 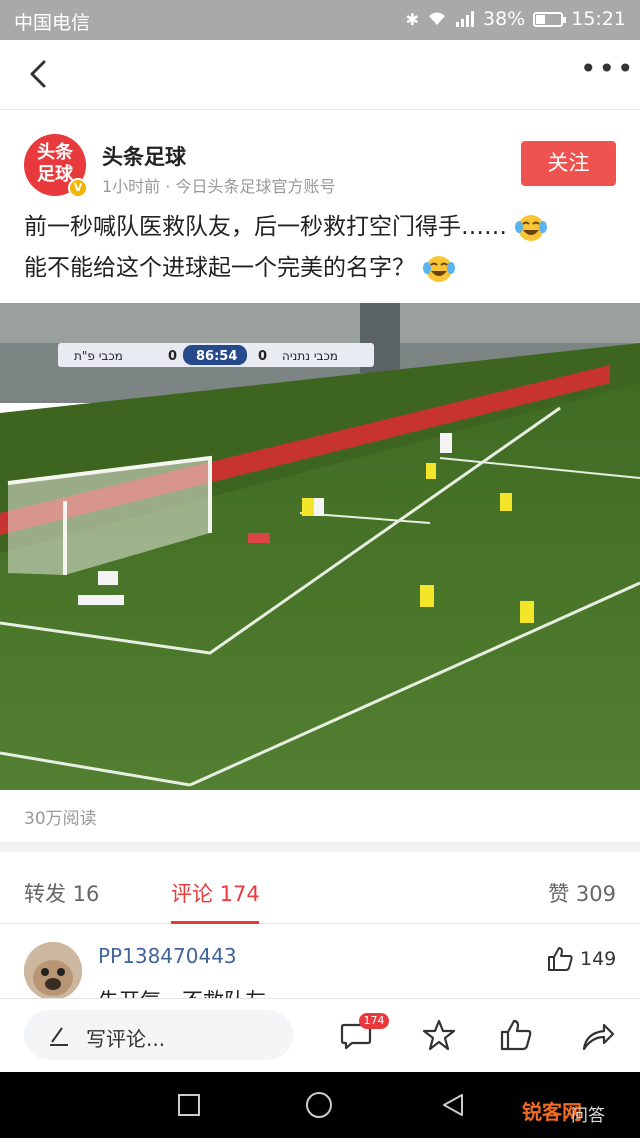 What do you see at coordinates (310, 356) in the screenshot?
I see `scoreboard-home-team: מכבי נתניה` at bounding box center [310, 356].